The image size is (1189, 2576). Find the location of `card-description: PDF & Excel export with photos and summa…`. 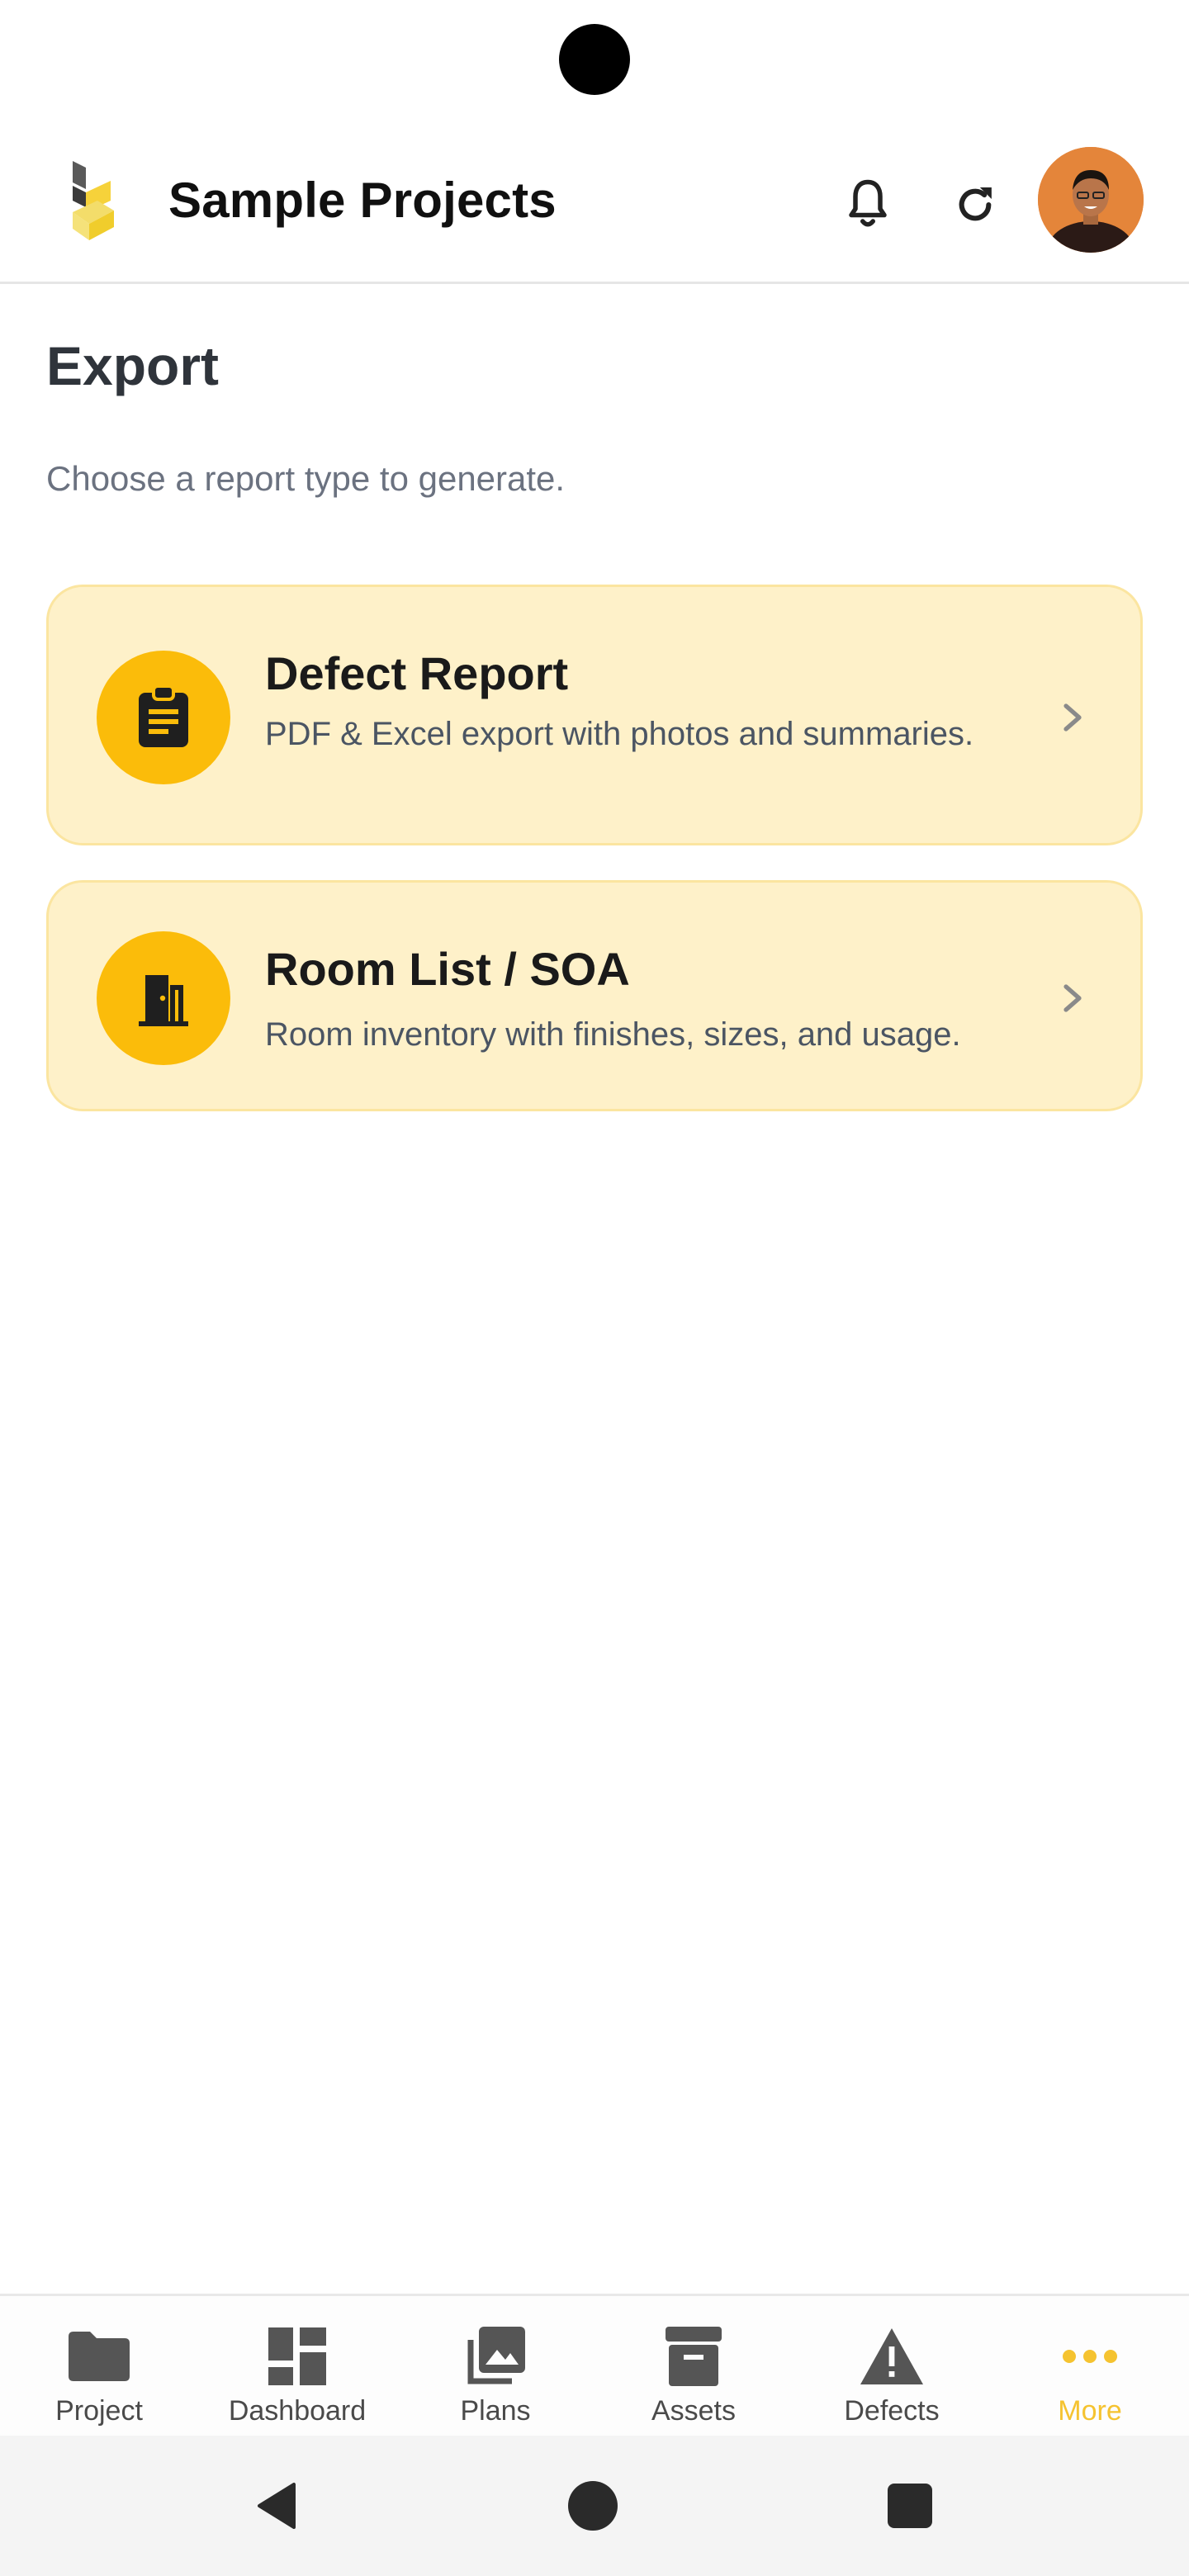

card-description: PDF & Excel export with photos and summa… is located at coordinates (619, 734).